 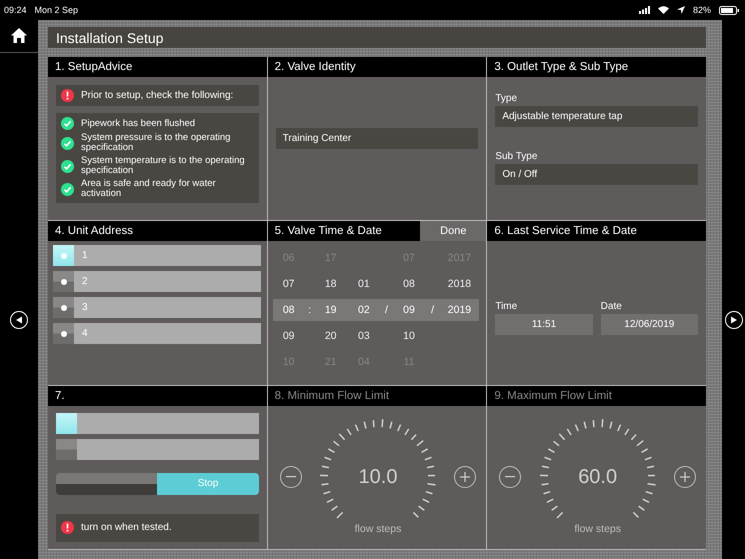 I want to click on panel-title: 1. SetupAdvice, so click(x=94, y=67).